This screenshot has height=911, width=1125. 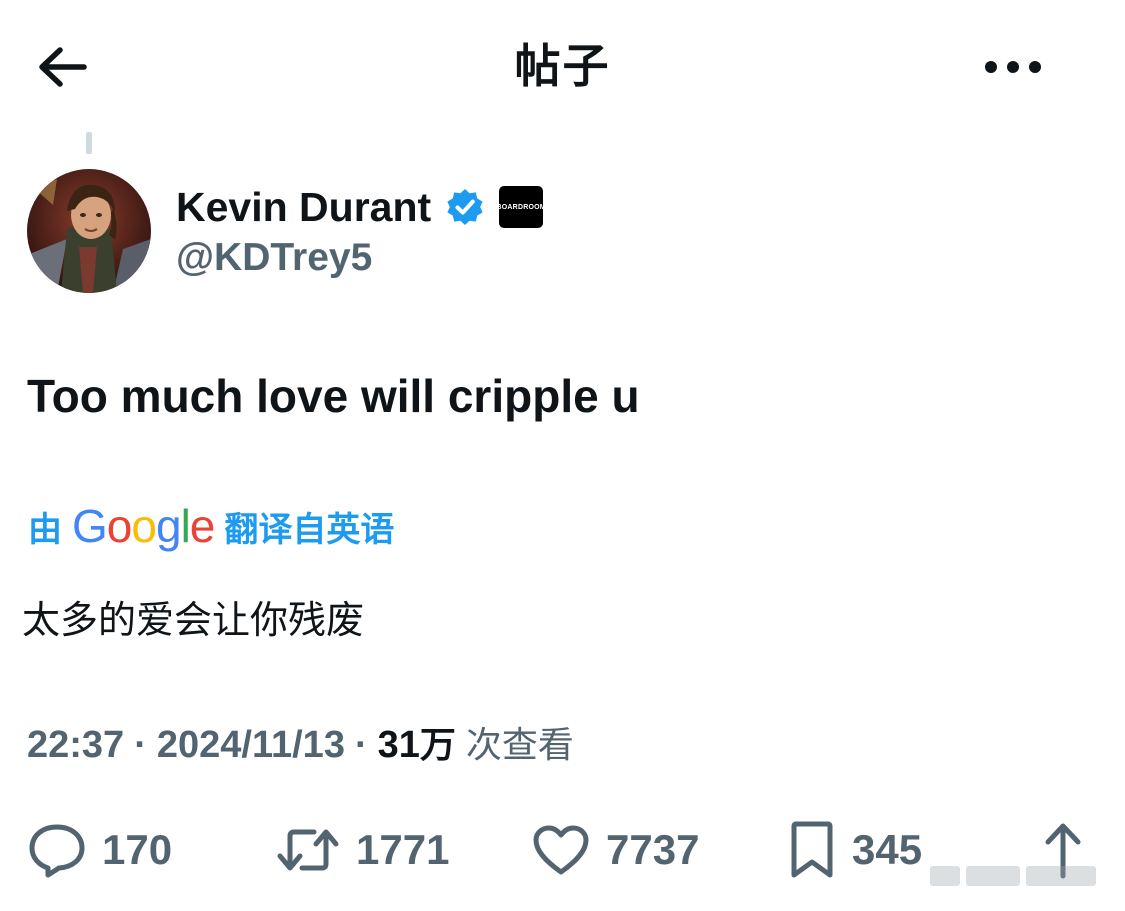 I want to click on views-count: 31, so click(x=399, y=745).